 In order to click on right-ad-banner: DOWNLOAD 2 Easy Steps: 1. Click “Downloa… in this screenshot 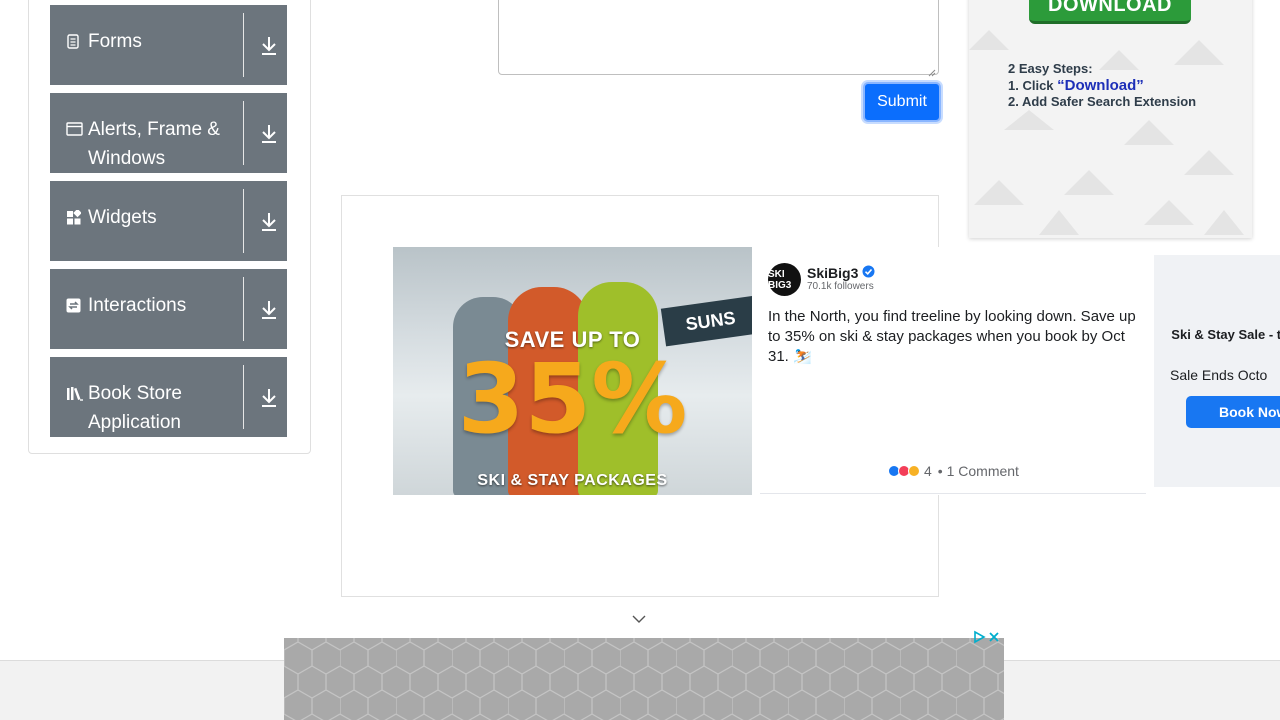, I will do `click(1110, 119)`.